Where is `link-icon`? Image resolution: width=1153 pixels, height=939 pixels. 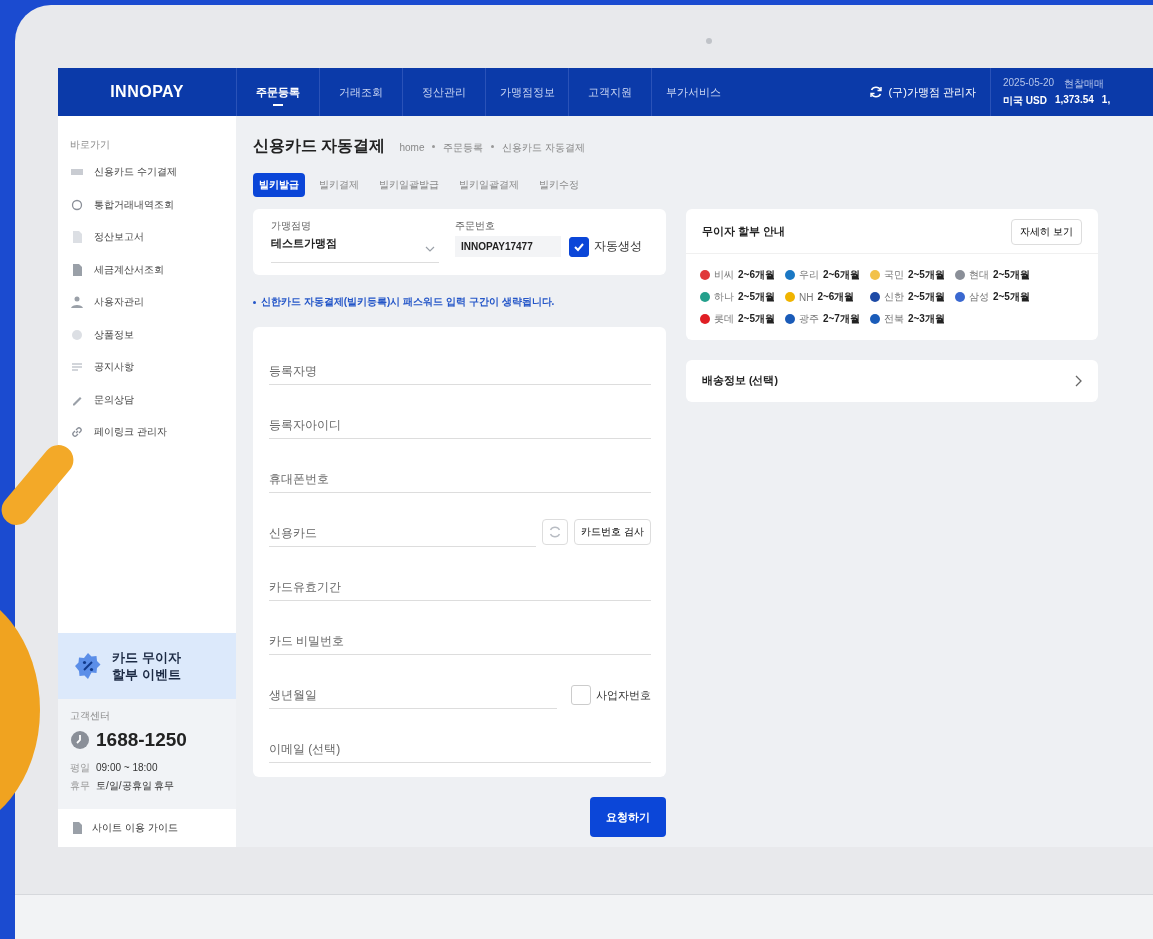 link-icon is located at coordinates (77, 432).